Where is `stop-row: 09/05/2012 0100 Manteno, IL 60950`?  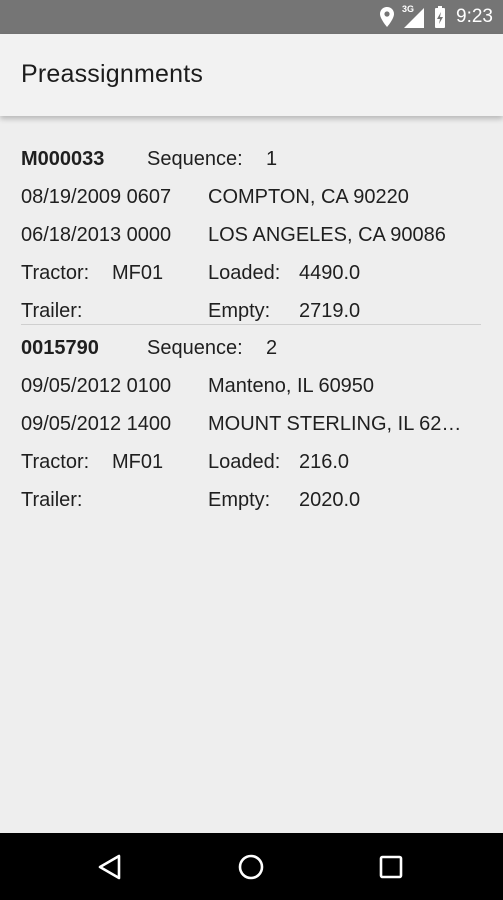 stop-row: 09/05/2012 0100 Manteno, IL 60950 is located at coordinates (256, 386).